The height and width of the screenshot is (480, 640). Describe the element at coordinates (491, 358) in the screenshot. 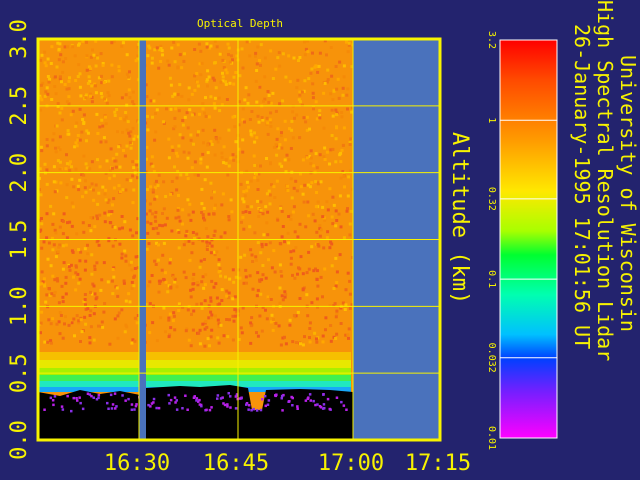

I see `colorbar-tick-label: 0.032` at that location.